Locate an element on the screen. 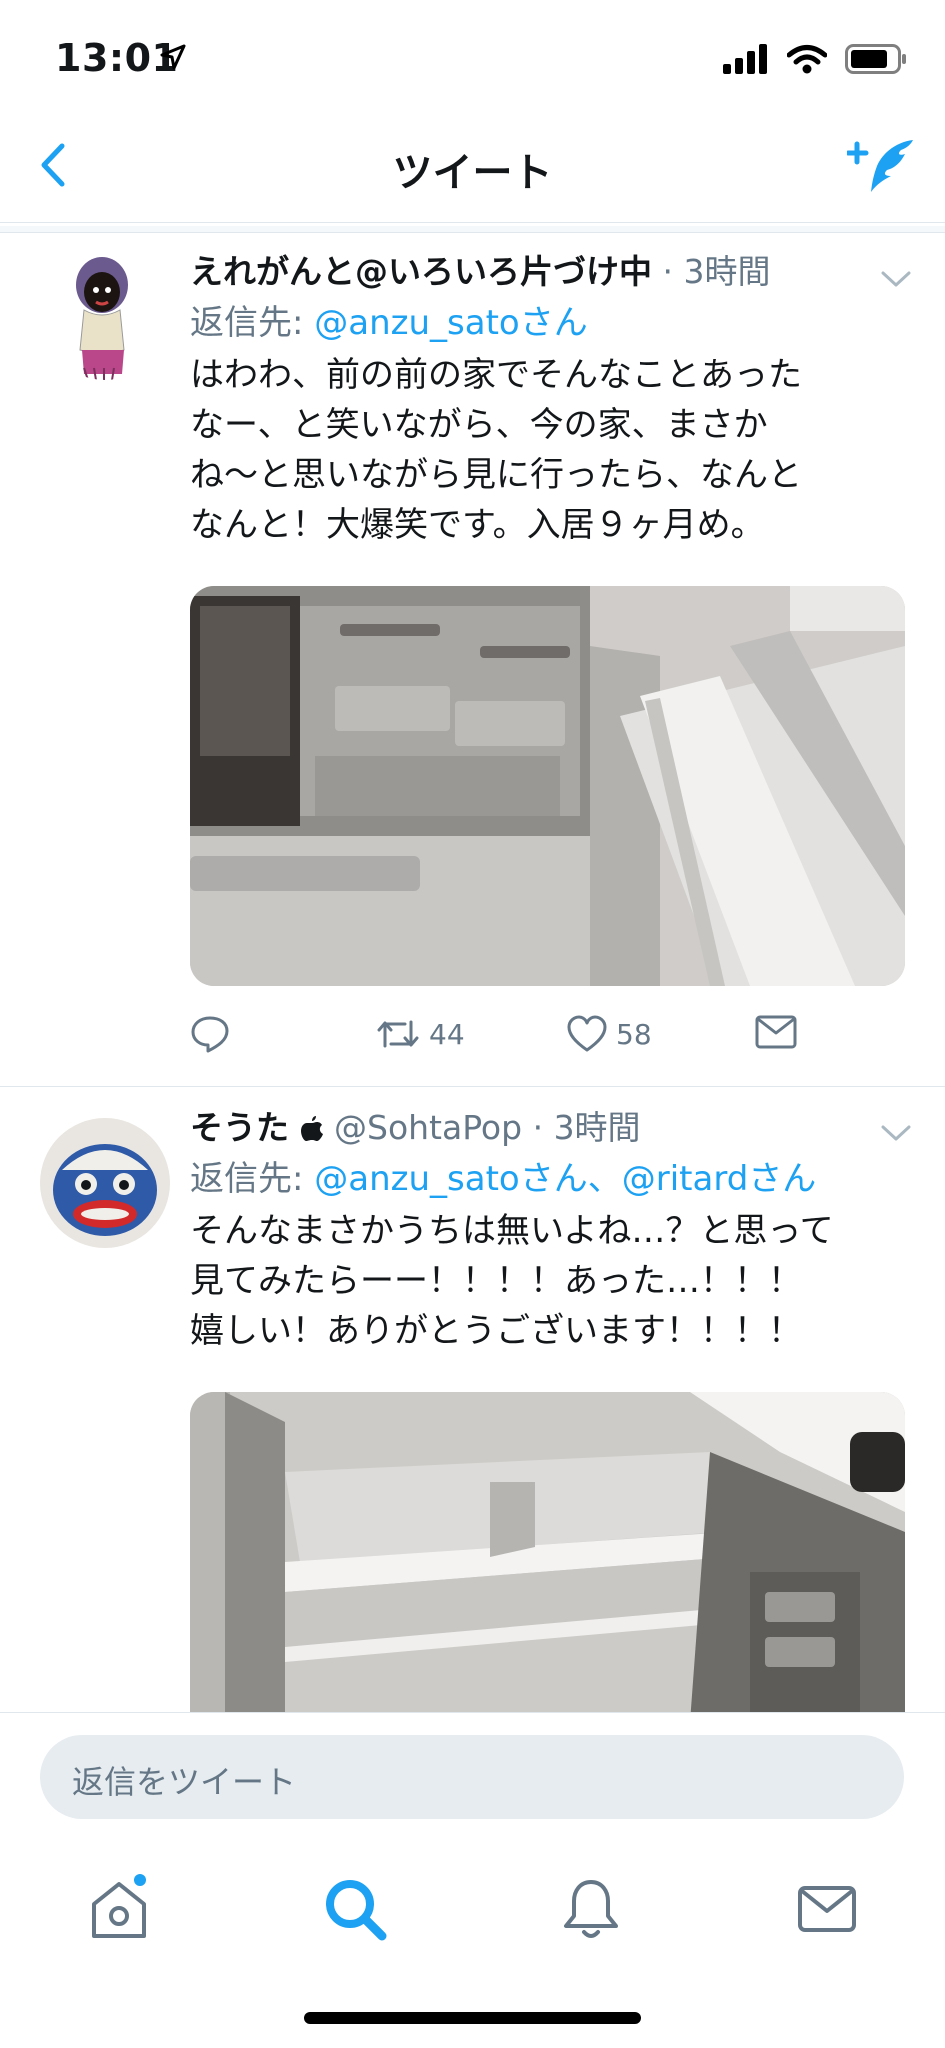  status-indicators is located at coordinates (815, 59).